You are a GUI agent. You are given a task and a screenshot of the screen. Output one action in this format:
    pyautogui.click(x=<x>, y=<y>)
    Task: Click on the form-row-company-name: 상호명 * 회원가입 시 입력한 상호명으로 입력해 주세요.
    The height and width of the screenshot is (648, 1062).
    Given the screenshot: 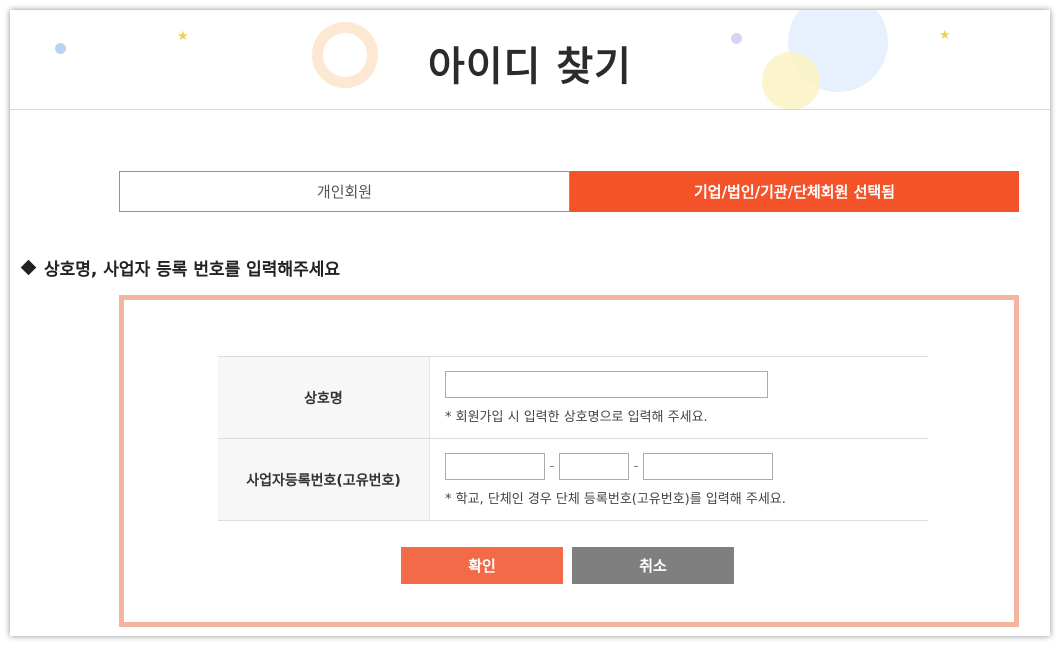 What is the action you would take?
    pyautogui.click(x=573, y=398)
    